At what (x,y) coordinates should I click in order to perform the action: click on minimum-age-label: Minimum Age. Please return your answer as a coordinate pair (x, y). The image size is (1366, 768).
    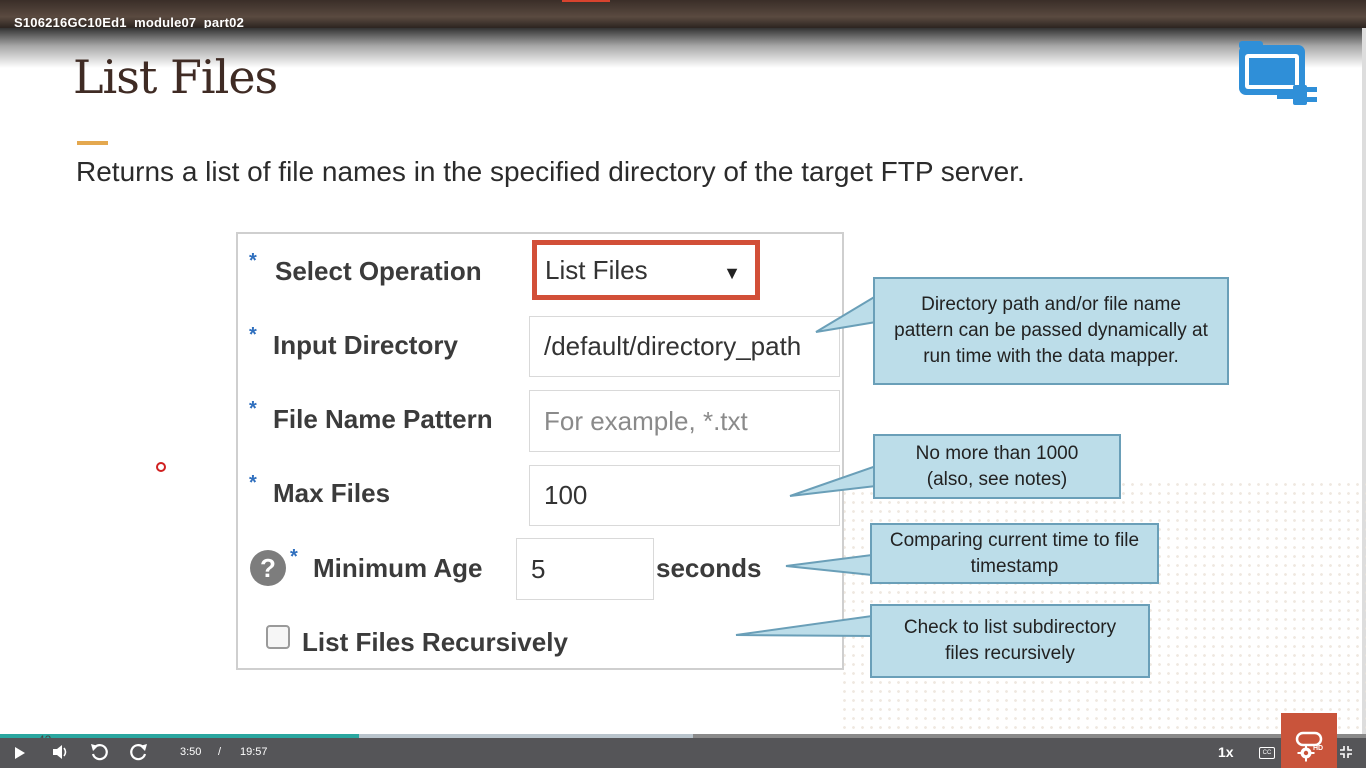
    Looking at the image, I should click on (398, 568).